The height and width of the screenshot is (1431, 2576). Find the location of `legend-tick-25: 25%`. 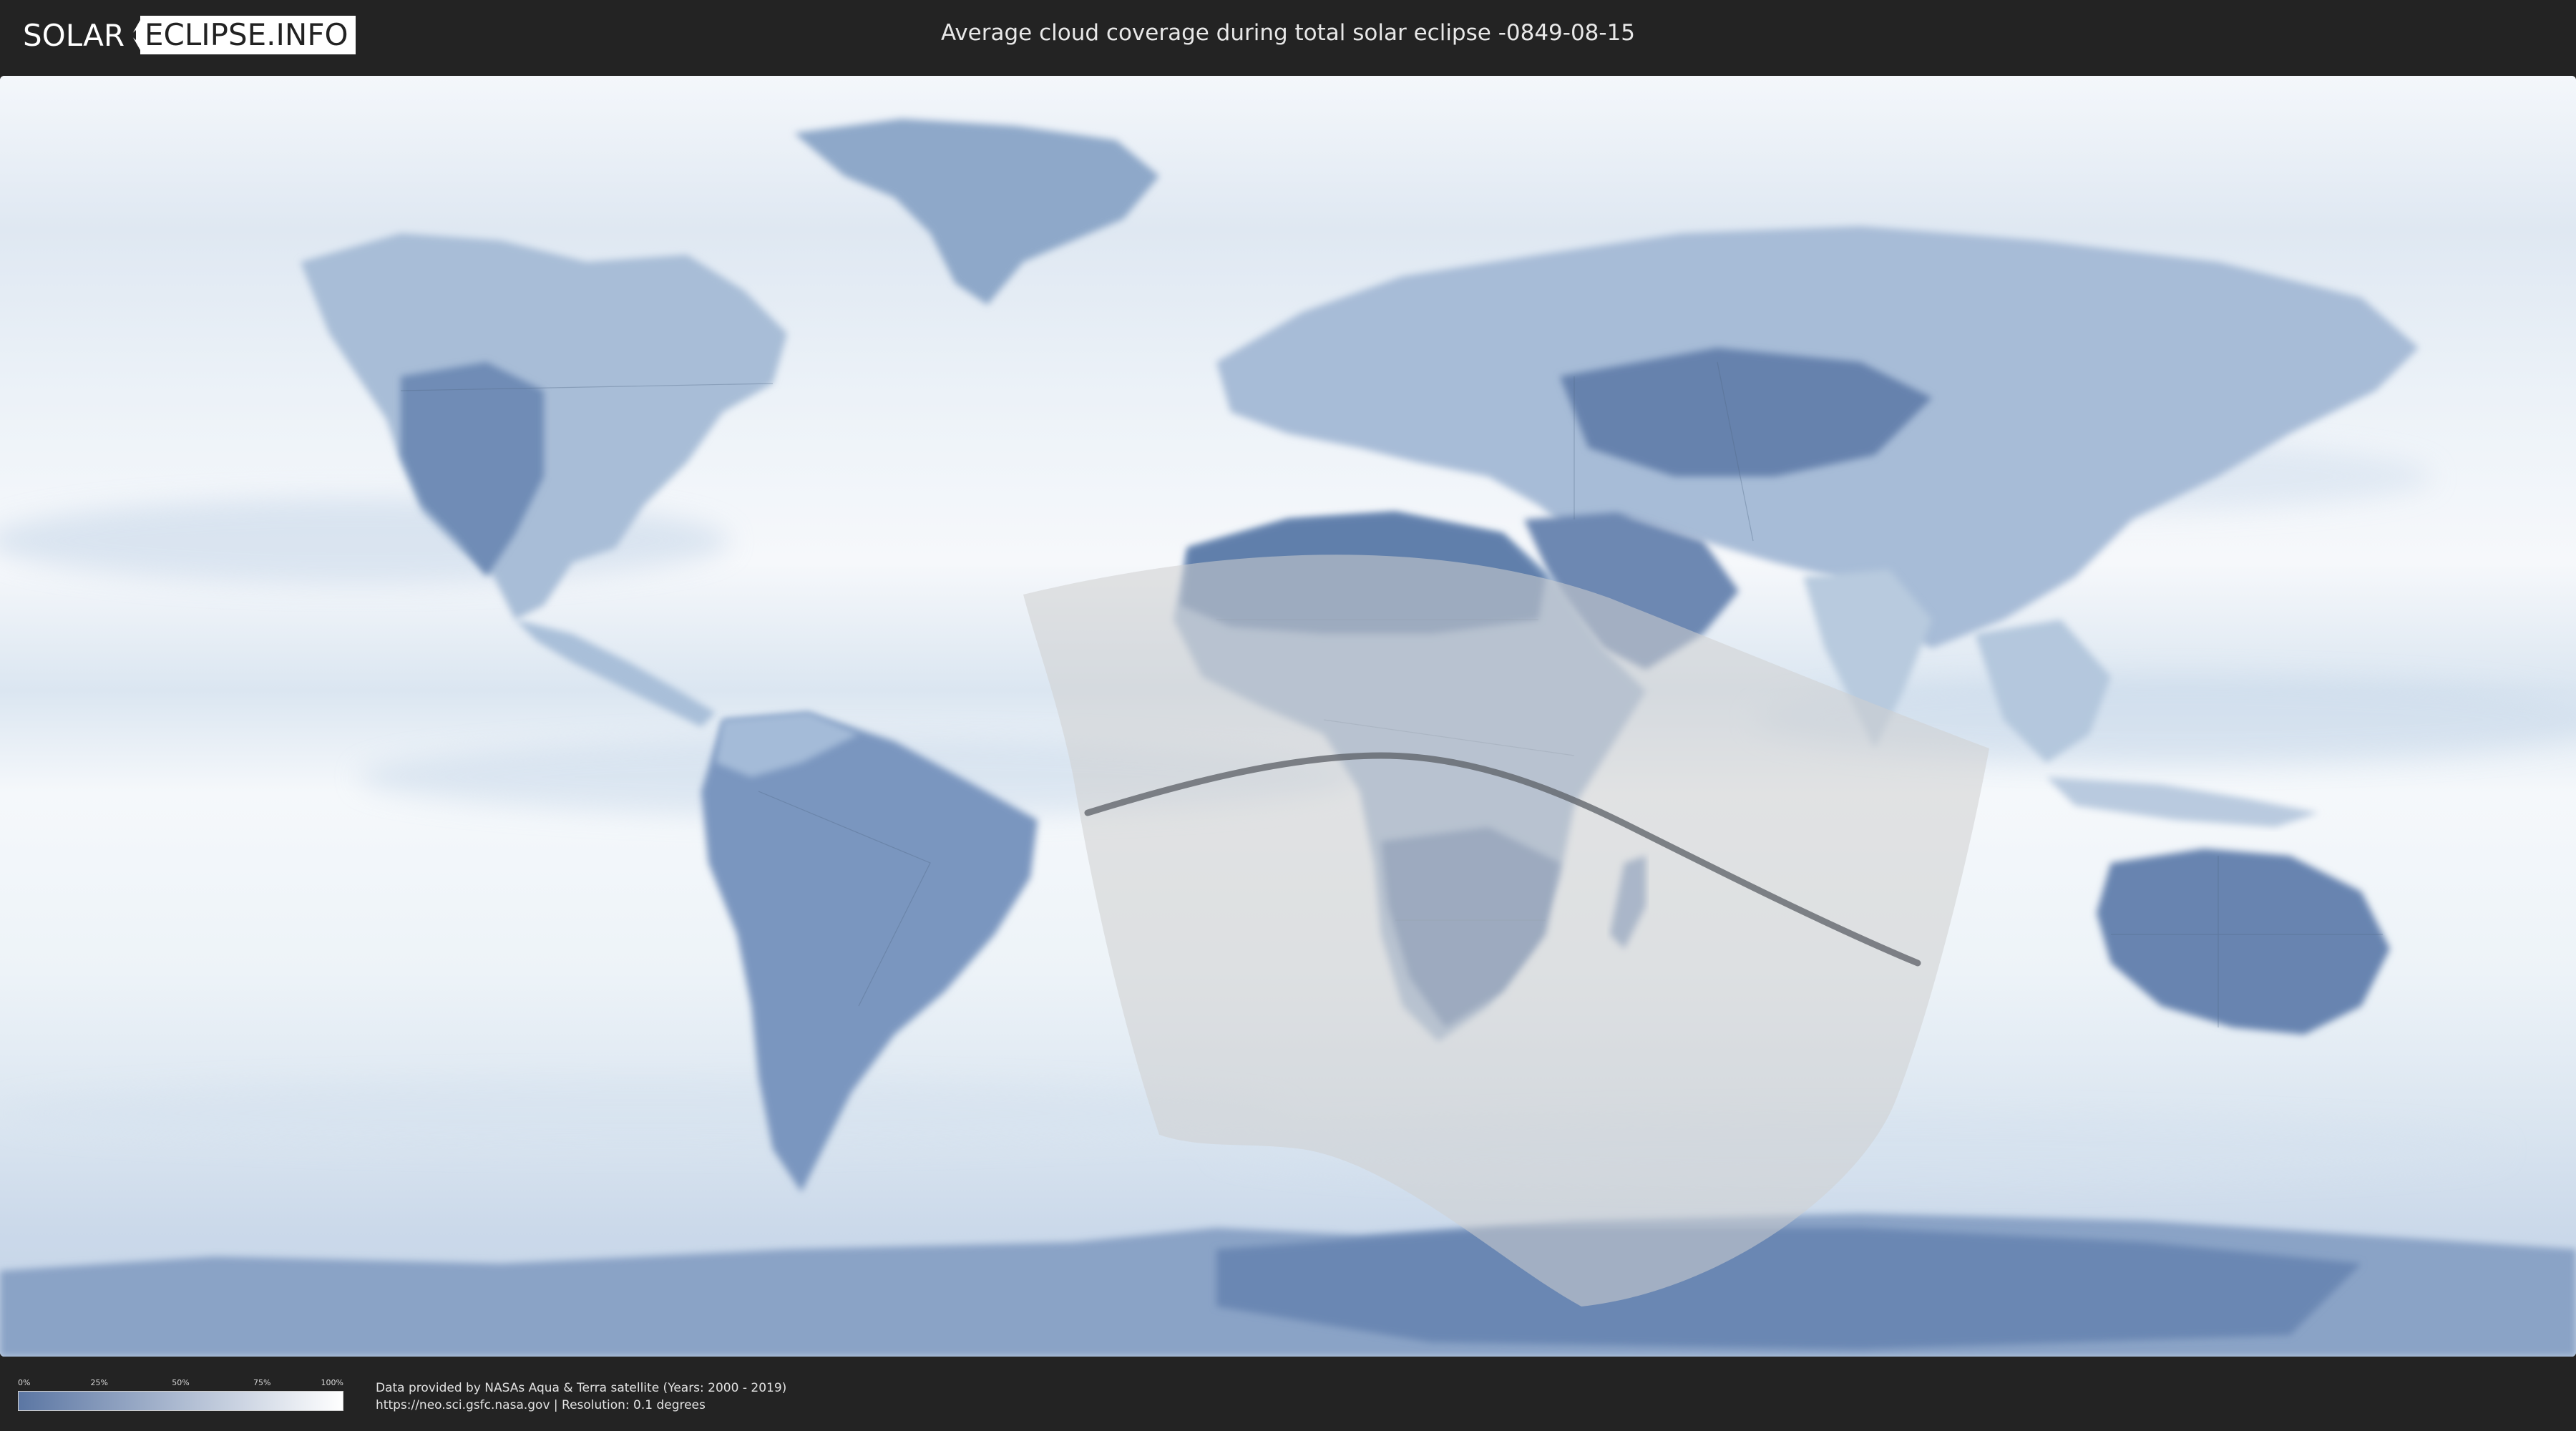

legend-tick-25: 25% is located at coordinates (99, 1383).